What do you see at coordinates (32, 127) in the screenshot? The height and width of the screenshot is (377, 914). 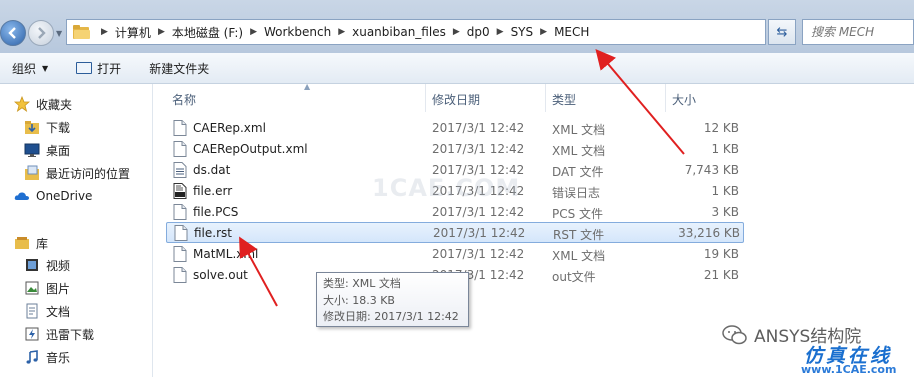 I see `download-folder-icon` at bounding box center [32, 127].